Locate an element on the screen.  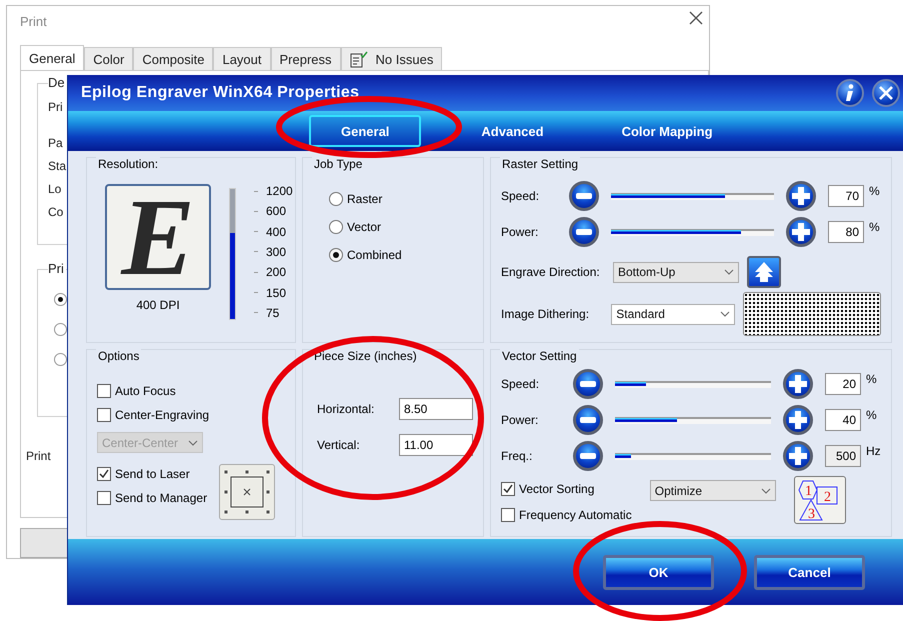
check-icon is located at coordinates (104, 474).